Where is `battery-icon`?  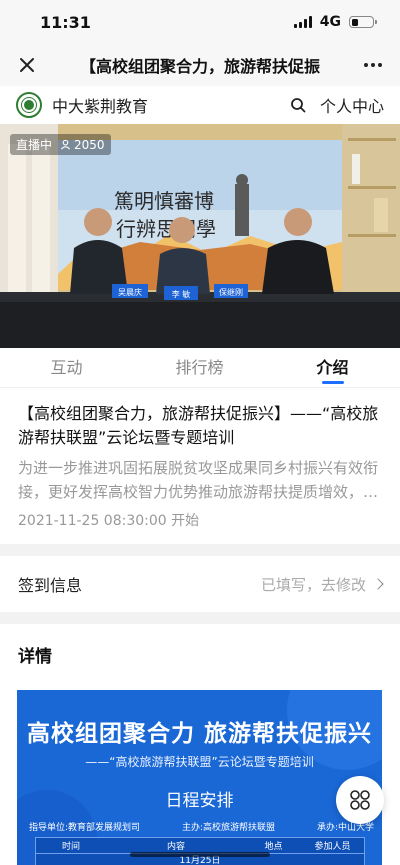 battery-icon is located at coordinates (363, 22).